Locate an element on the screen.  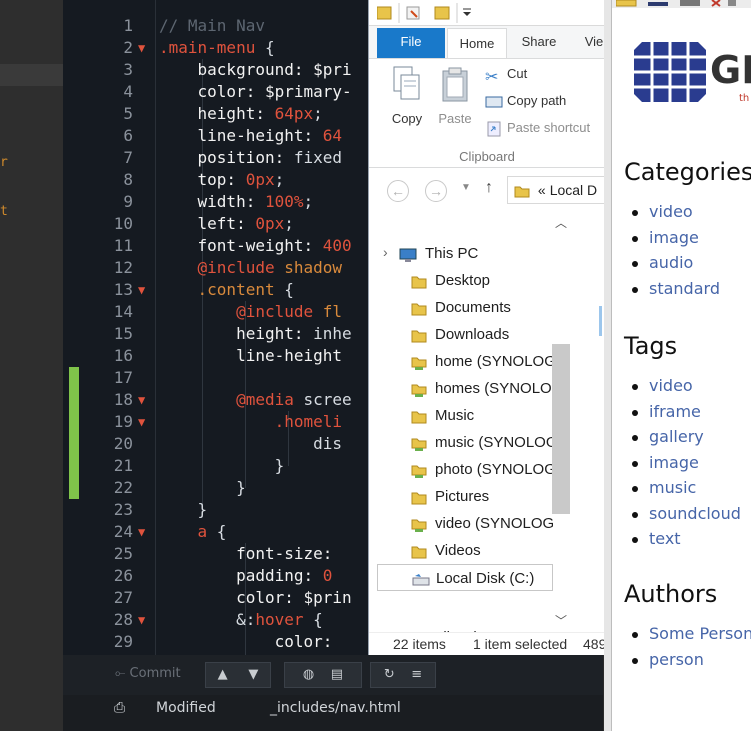
quick-access-icons is located at coordinates (427, 13).